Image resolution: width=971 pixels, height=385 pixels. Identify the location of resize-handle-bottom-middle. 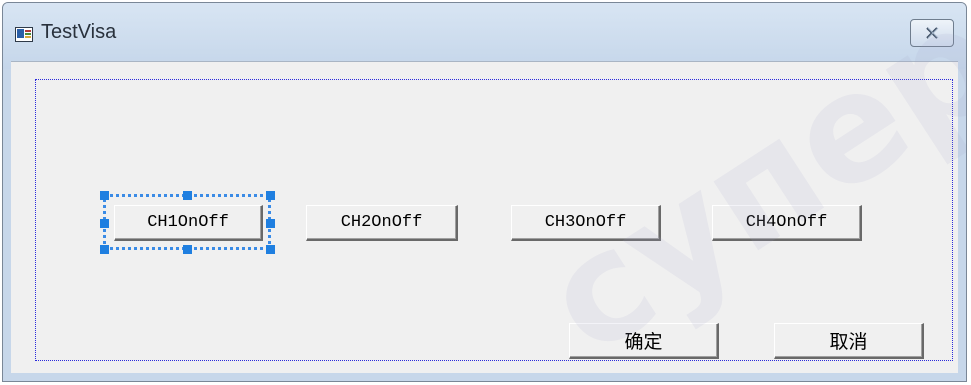
(187, 249).